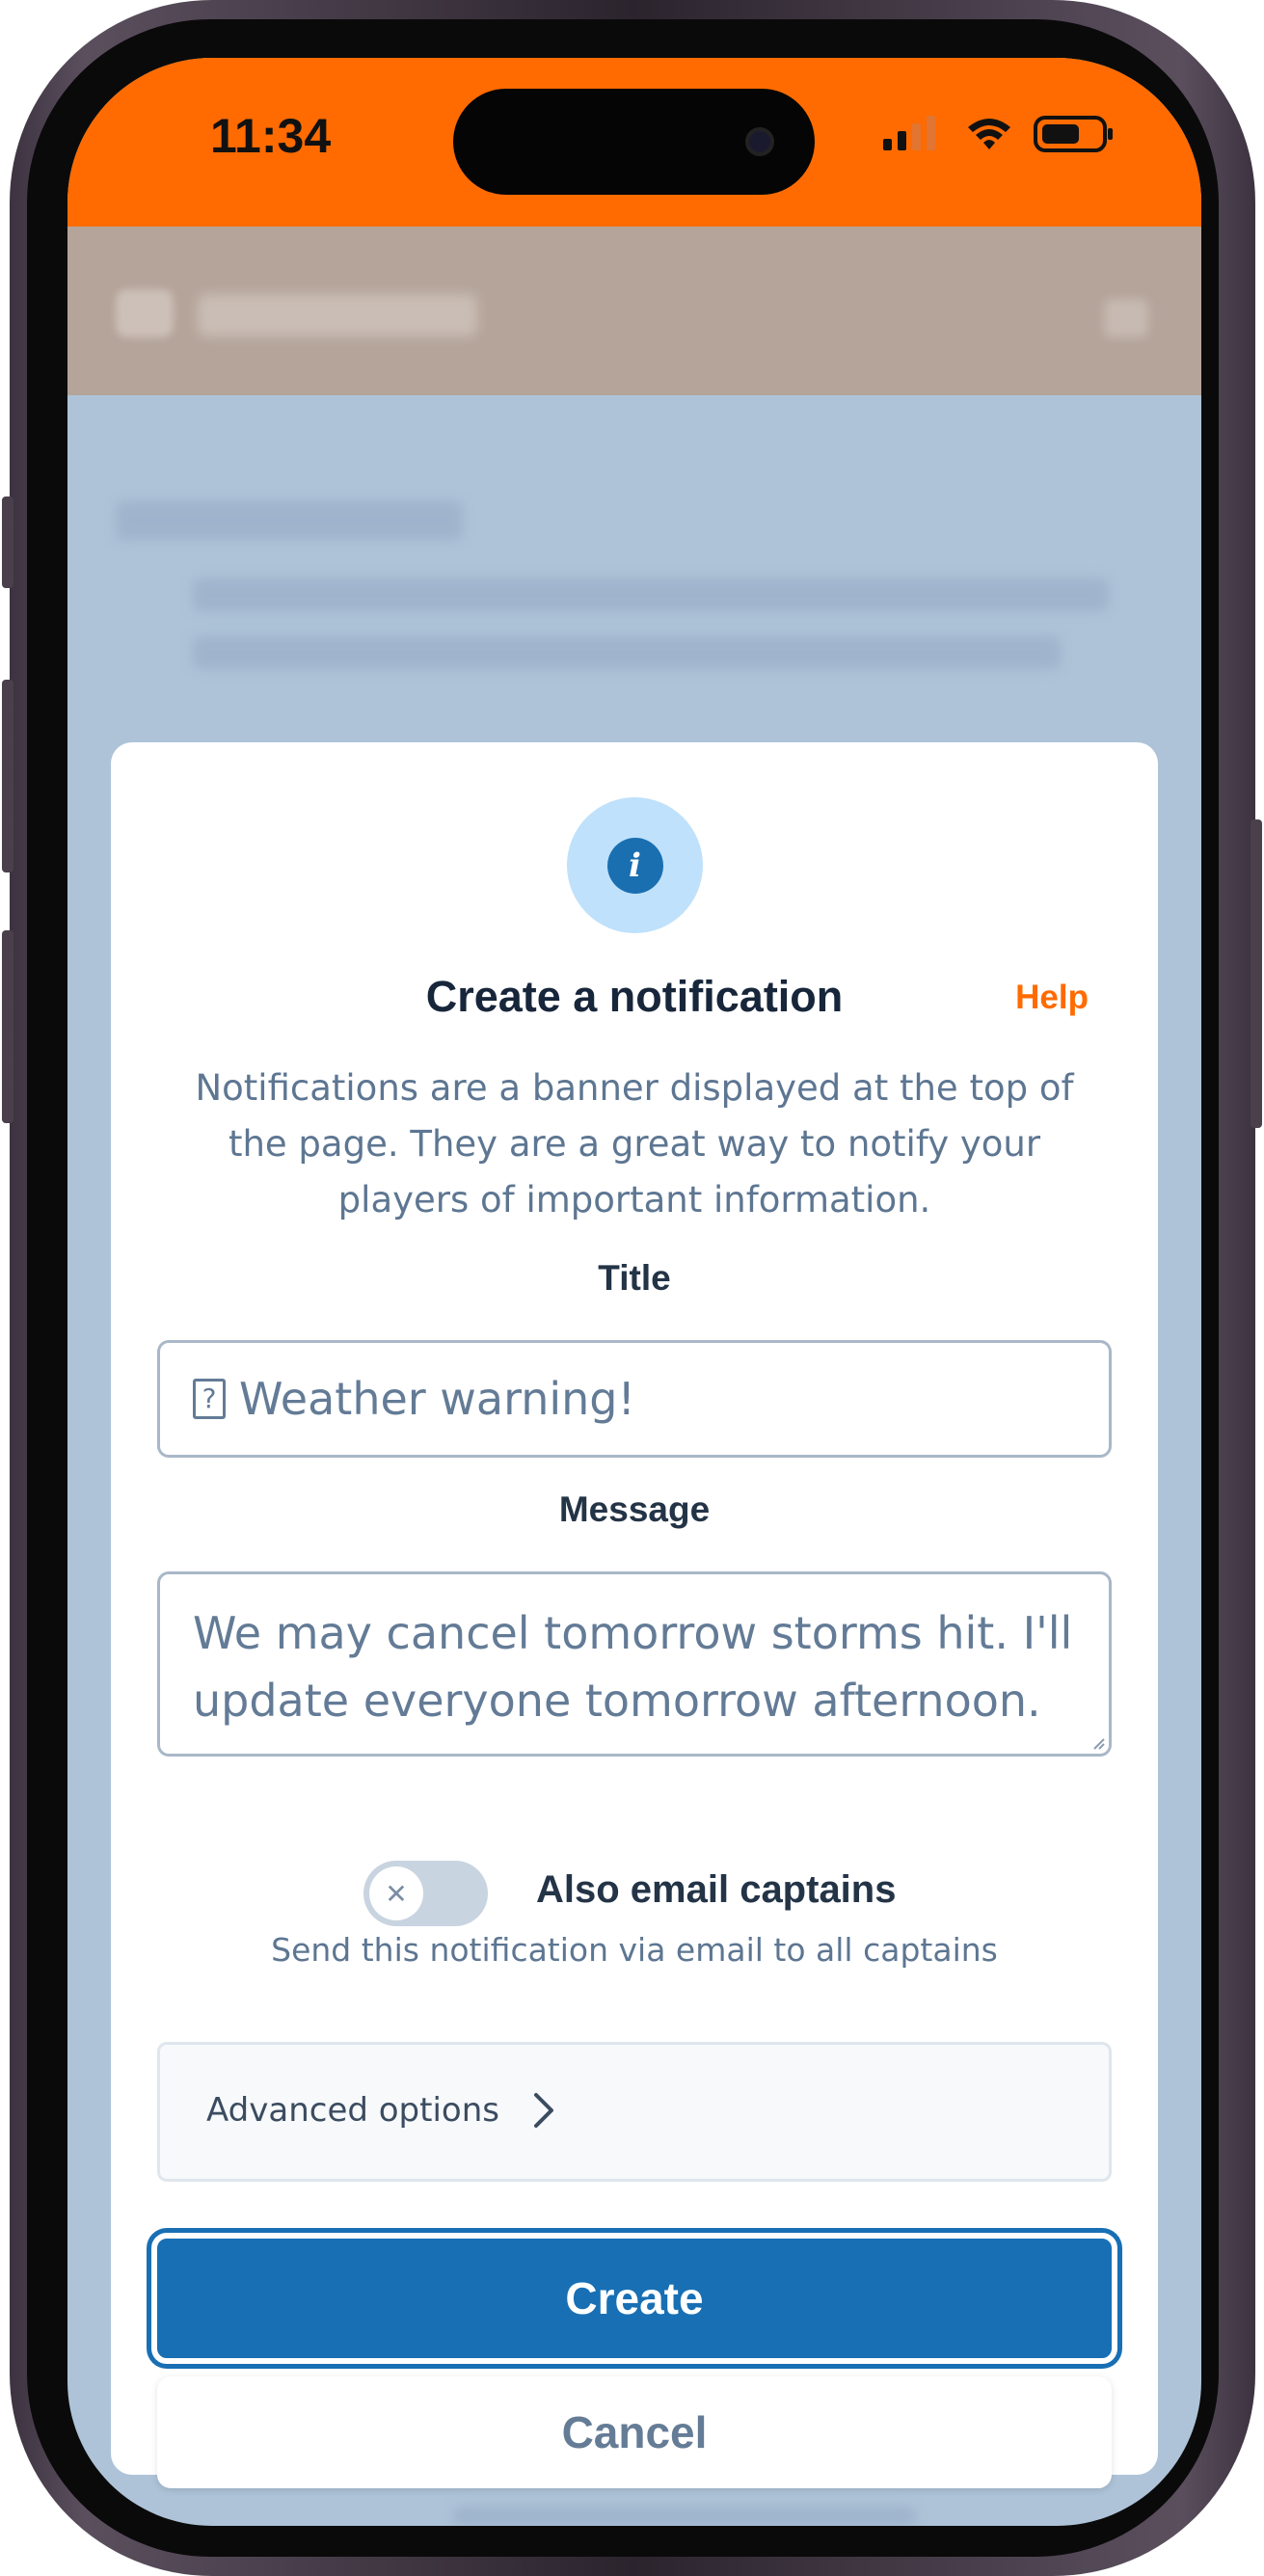 Image resolution: width=1264 pixels, height=2576 pixels. What do you see at coordinates (634, 2299) in the screenshot?
I see `create-button: Create` at bounding box center [634, 2299].